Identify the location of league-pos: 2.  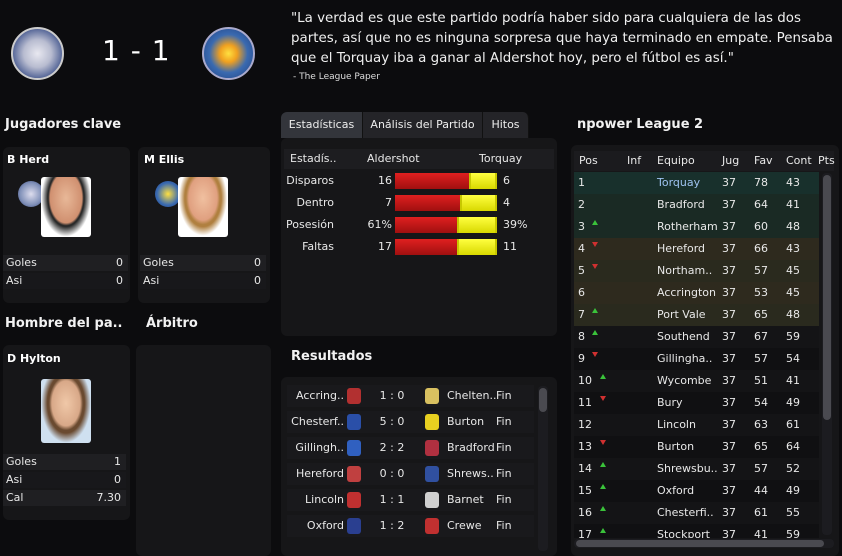
(581, 204).